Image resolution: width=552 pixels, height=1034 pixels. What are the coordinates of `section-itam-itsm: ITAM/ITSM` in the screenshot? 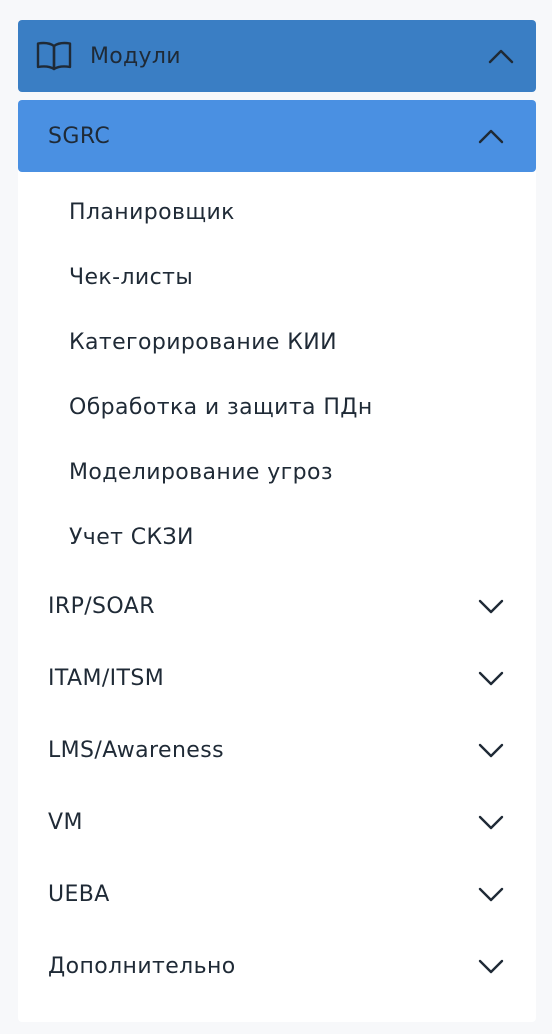 It's located at (277, 678).